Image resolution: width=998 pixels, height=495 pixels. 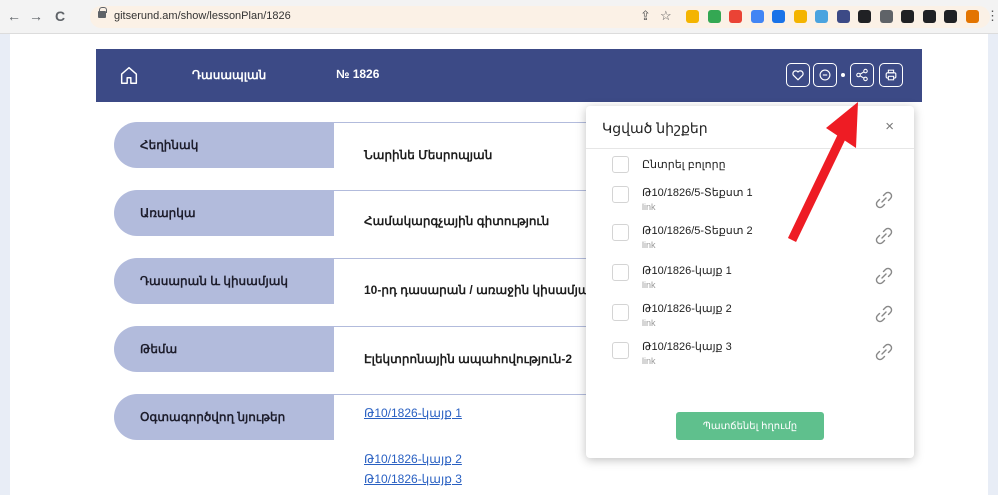 I want to click on print-button, so click(x=891, y=75).